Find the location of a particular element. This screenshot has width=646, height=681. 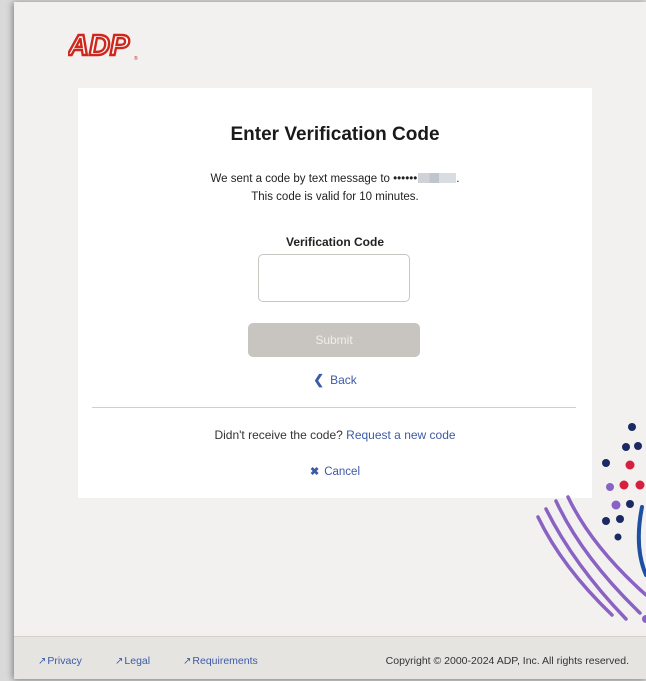

resend-prompt: Didn't receive the code? is located at coordinates (278, 435).